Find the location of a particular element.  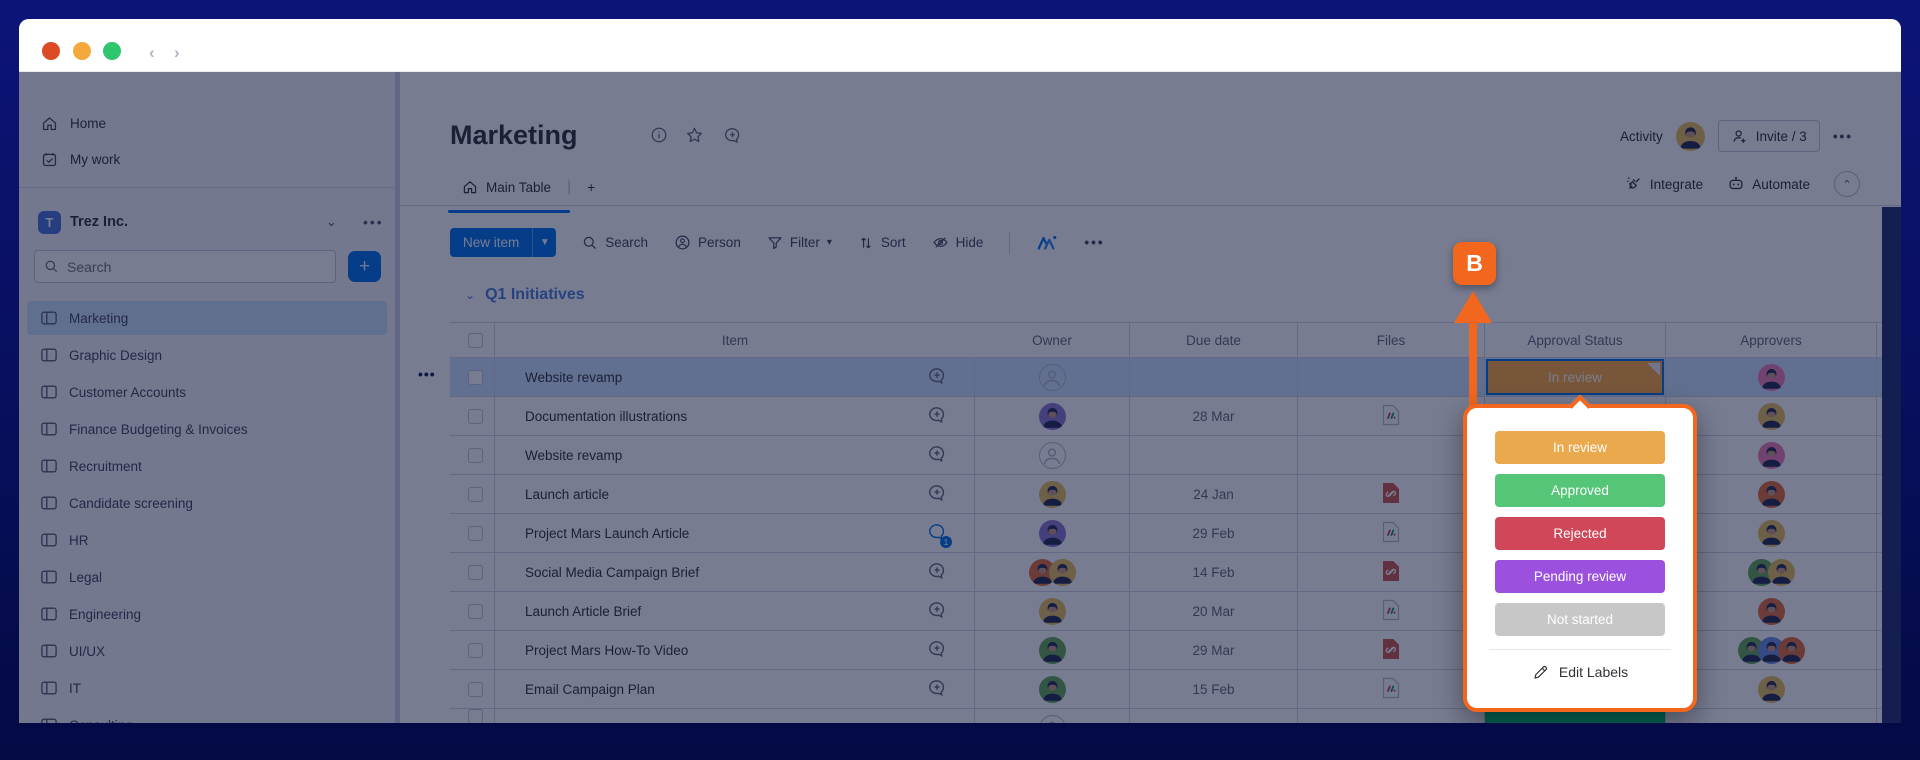

status-option-rejected: Rejected is located at coordinates (1580, 533).